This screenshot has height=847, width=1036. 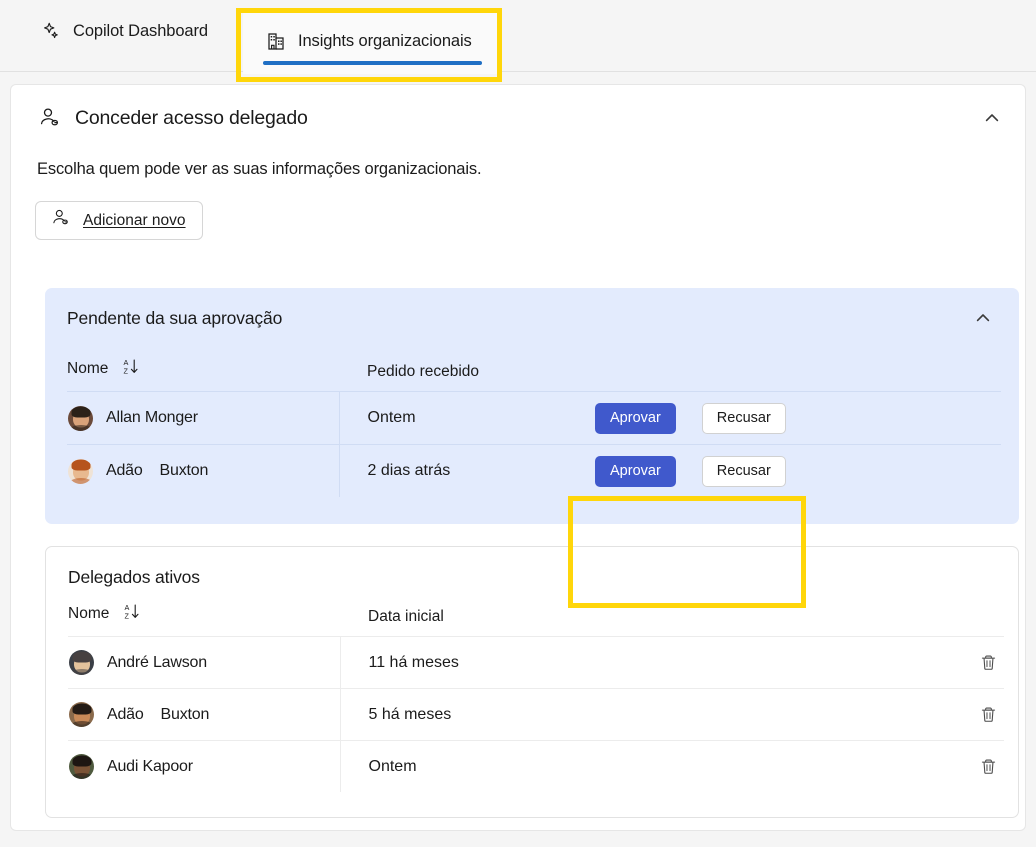 What do you see at coordinates (134, 577) in the screenshot?
I see `active-delegates-title: Delegados ativos` at bounding box center [134, 577].